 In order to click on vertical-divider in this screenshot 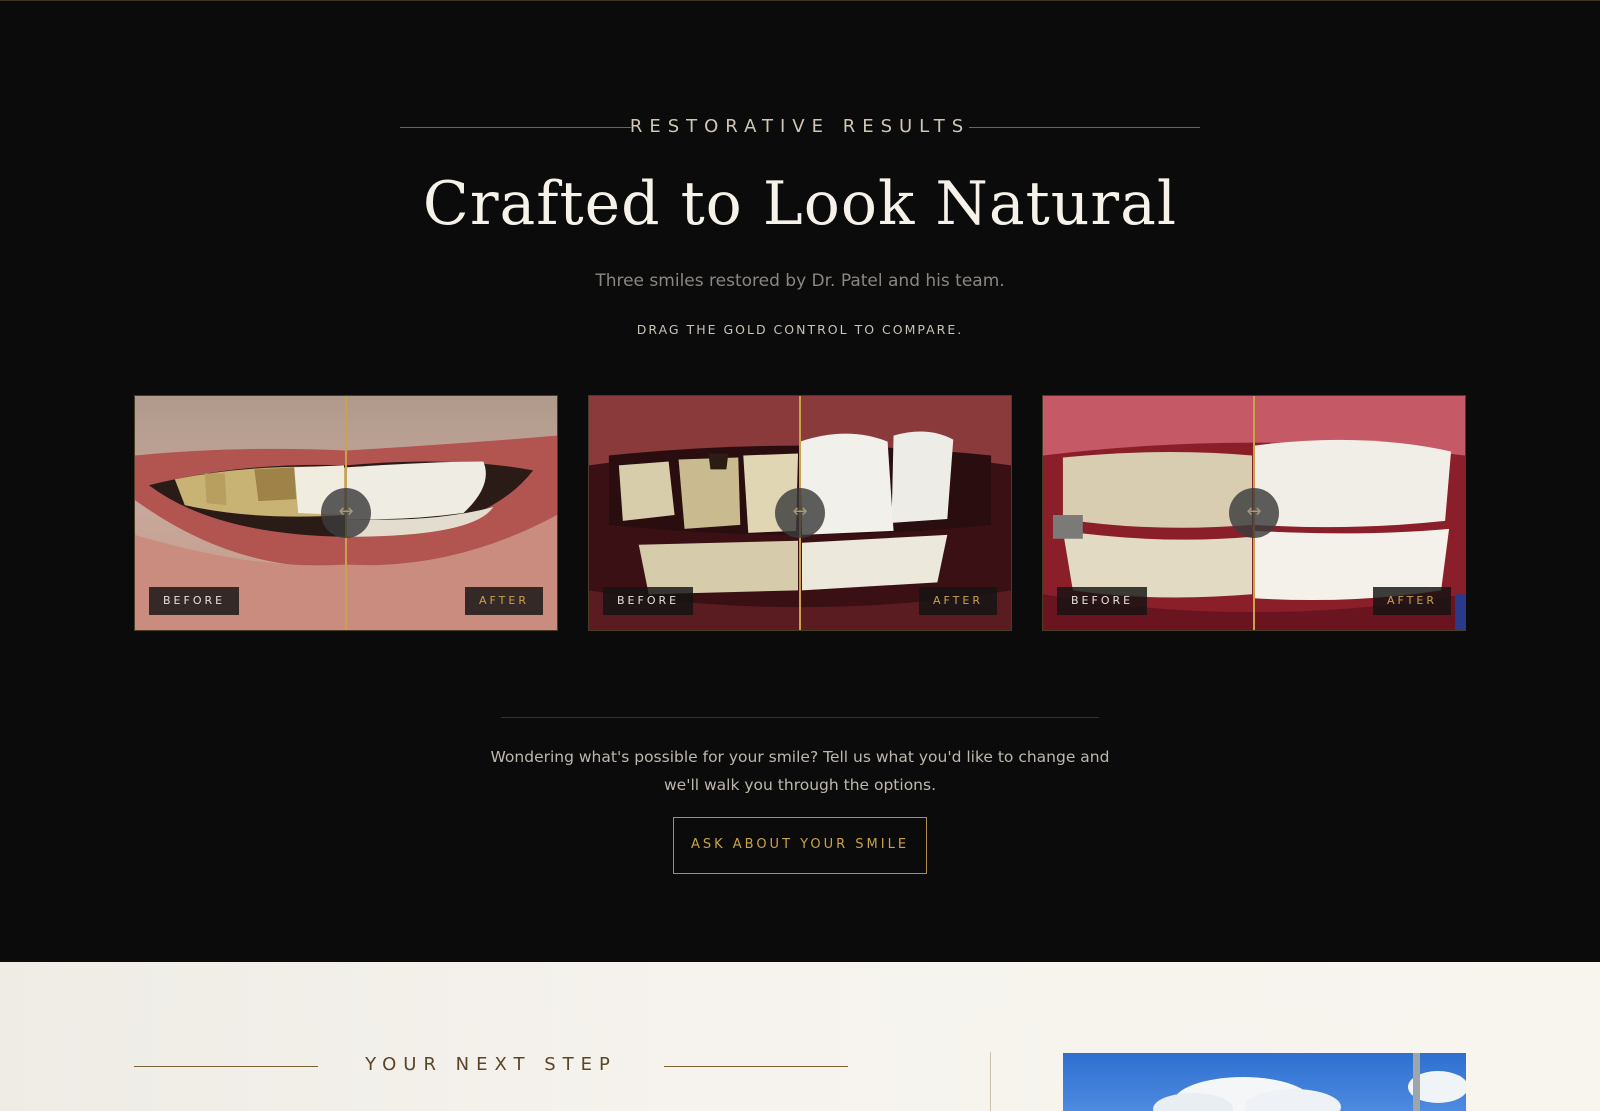, I will do `click(990, 1081)`.